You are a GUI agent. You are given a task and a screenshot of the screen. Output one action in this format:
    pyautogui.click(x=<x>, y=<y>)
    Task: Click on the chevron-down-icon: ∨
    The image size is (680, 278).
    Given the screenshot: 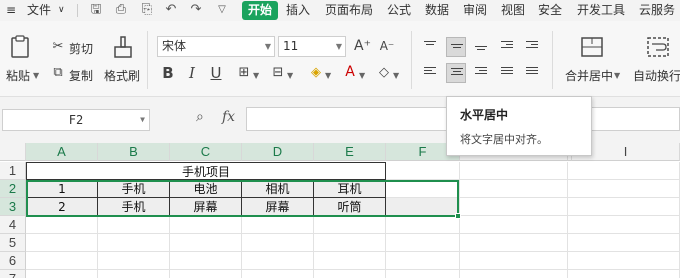 What is the action you would take?
    pyautogui.click(x=61, y=10)
    